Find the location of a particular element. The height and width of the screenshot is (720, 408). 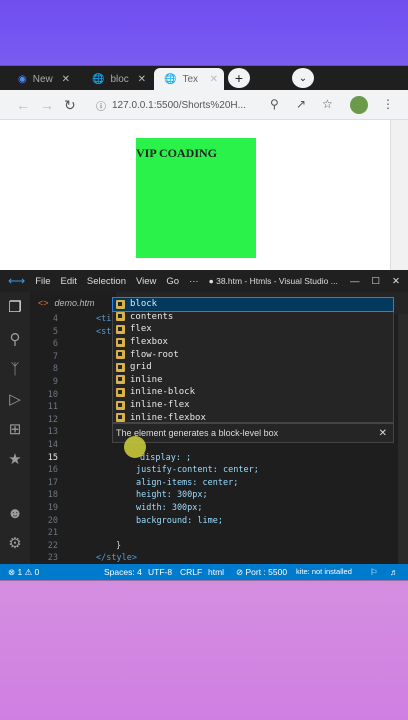

forward-arrow-icon: → is located at coordinates (47, 105).